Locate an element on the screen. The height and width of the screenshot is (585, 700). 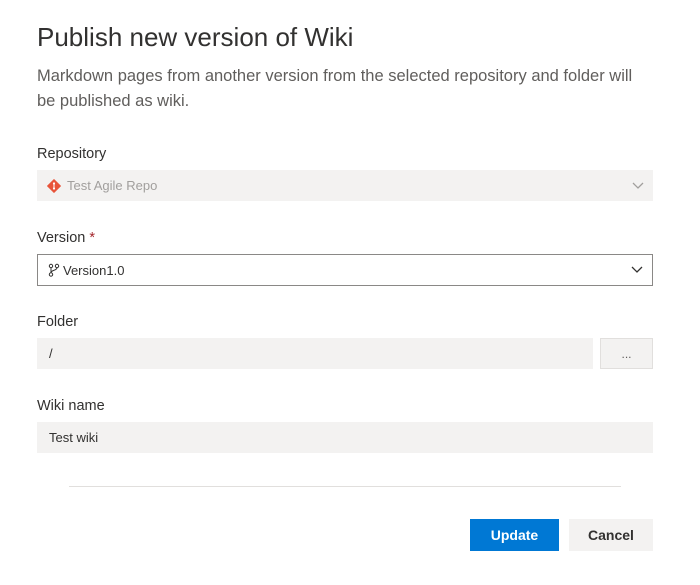
folder-path-field: / is located at coordinates (315, 353).